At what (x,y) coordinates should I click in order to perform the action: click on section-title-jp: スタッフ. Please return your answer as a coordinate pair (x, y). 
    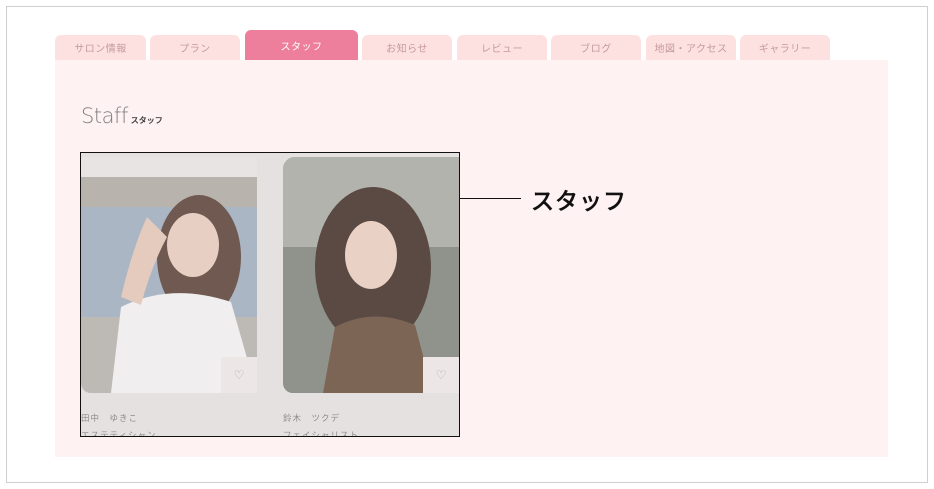
    Looking at the image, I should click on (146, 120).